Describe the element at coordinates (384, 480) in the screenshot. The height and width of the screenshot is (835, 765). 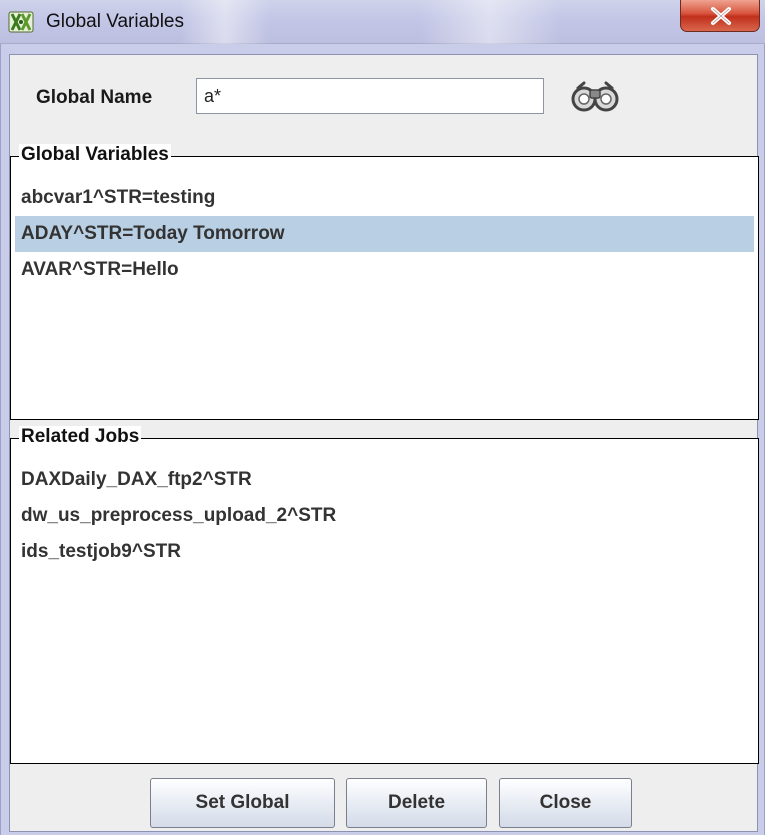
I see `list-item: DAXDaily_DAX_ftp2^STR` at that location.